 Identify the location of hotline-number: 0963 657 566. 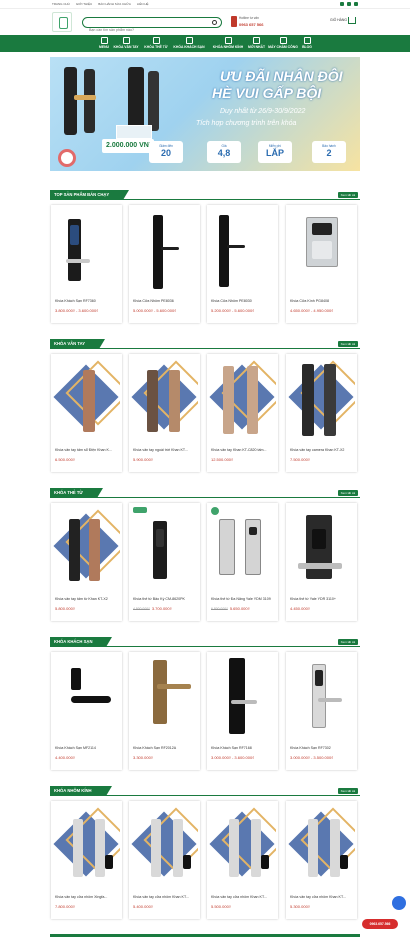
(251, 24).